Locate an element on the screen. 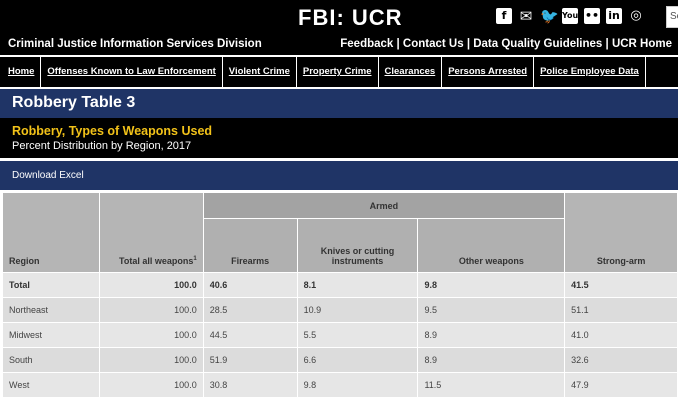  table-row: South 100.0 51.9 6.6 8.9 32.6 is located at coordinates (340, 360).